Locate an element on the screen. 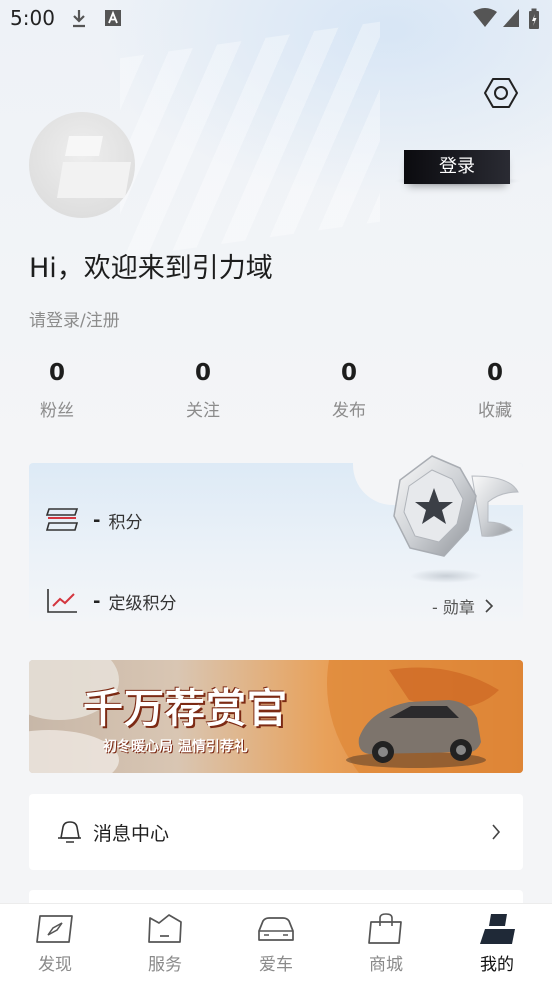  tab-mall: 商城 is located at coordinates (386, 943).